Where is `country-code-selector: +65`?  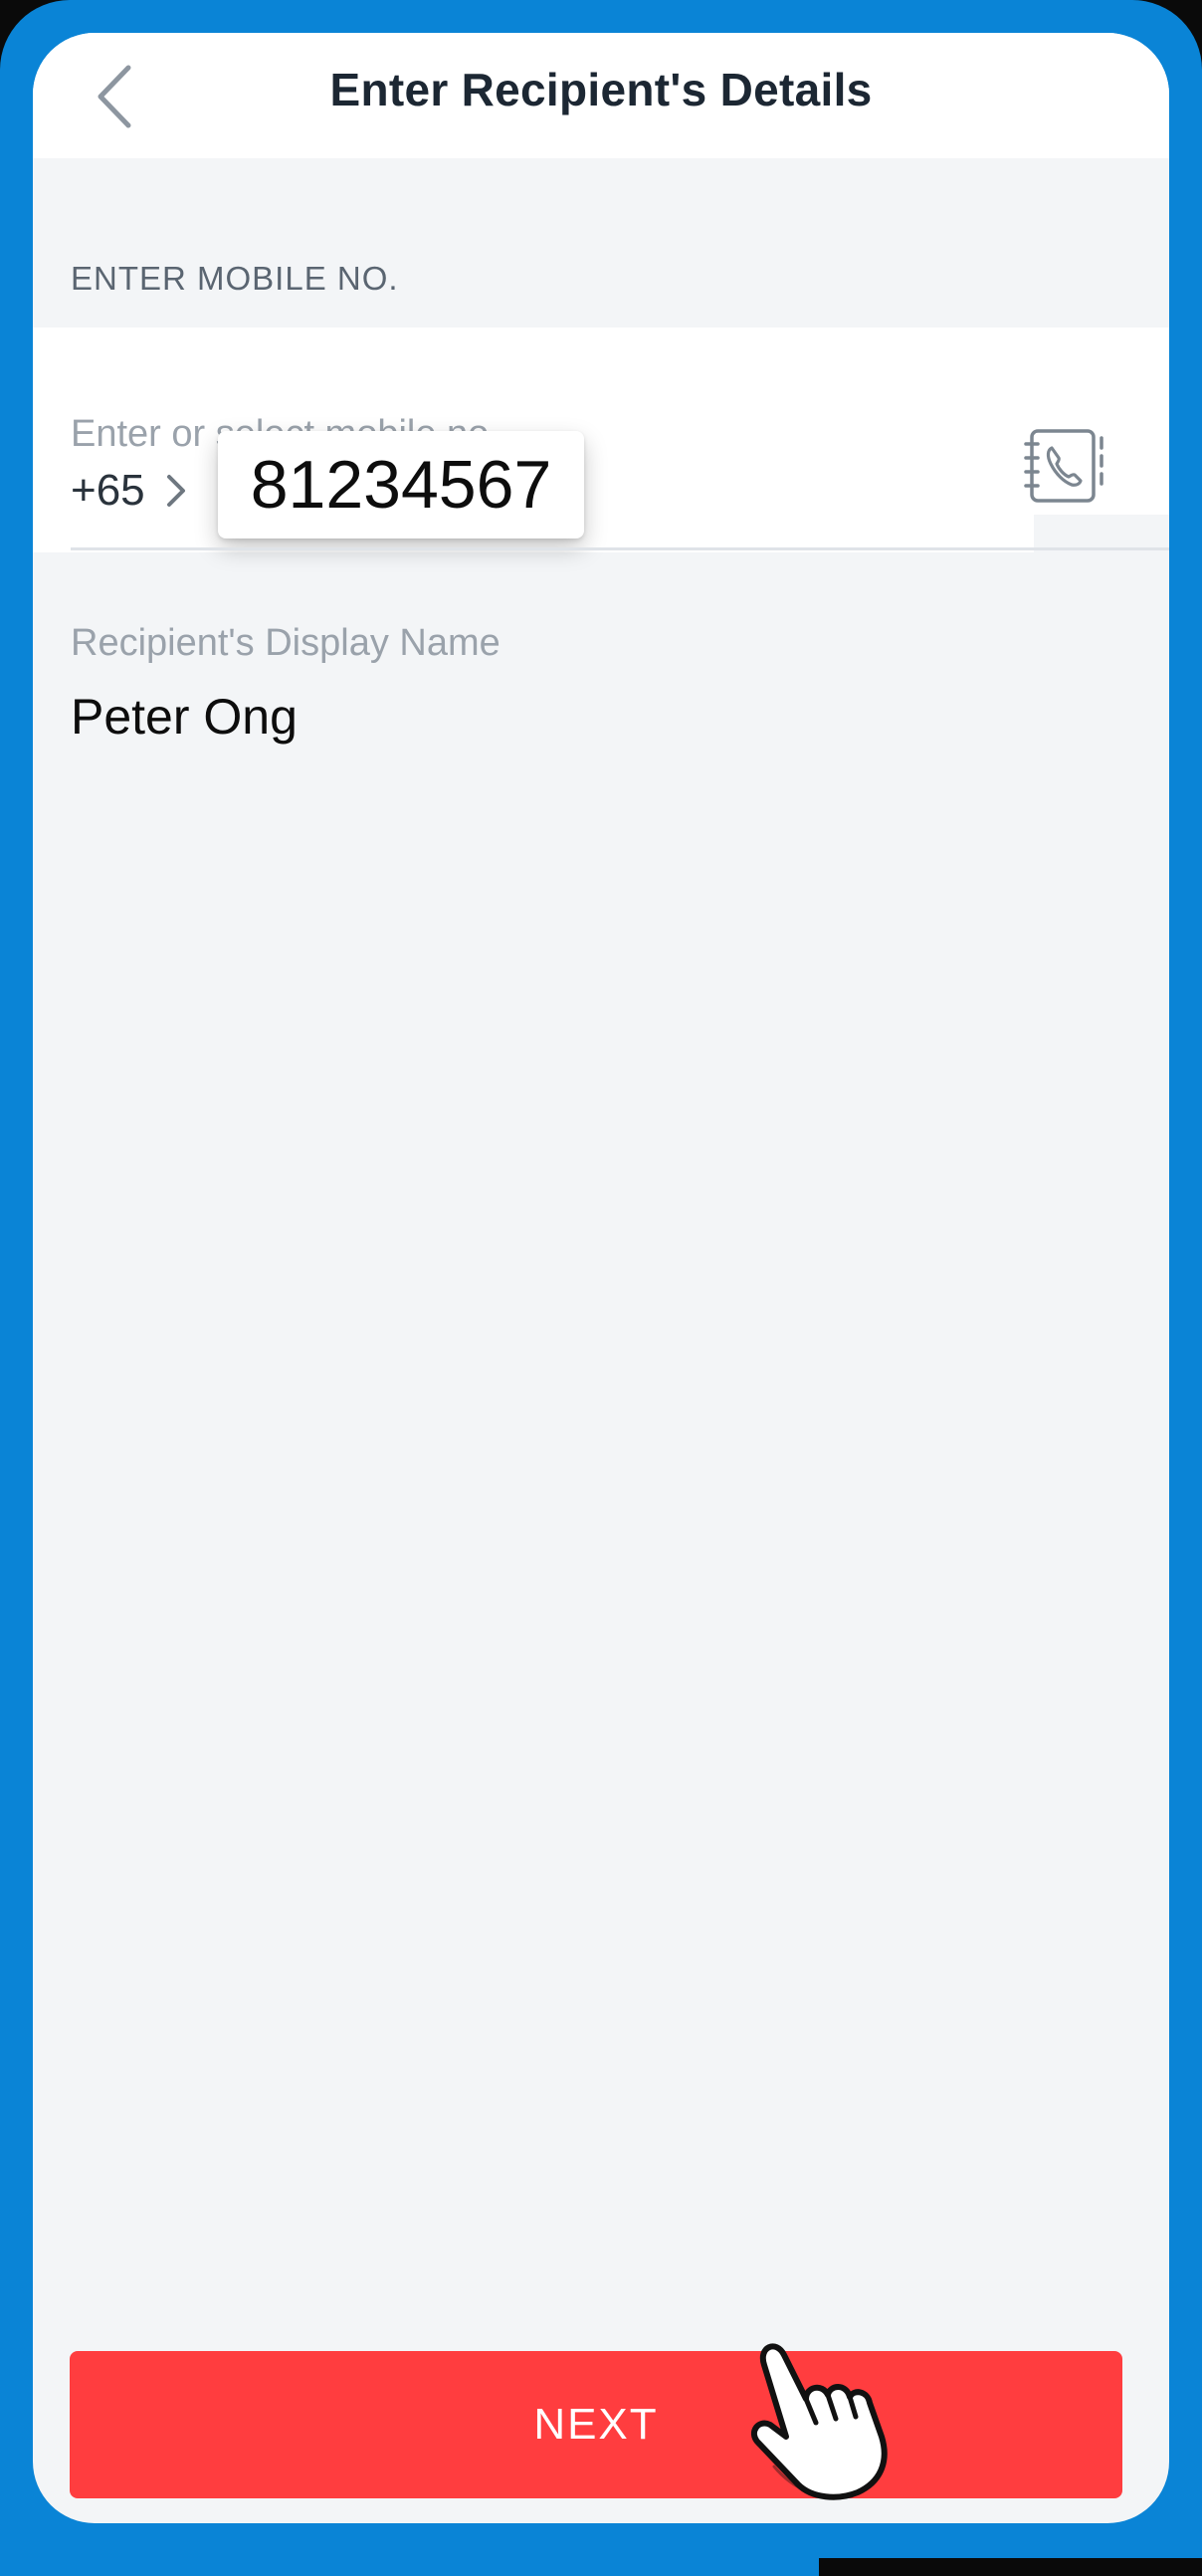
country-code-selector: +65 is located at coordinates (129, 491).